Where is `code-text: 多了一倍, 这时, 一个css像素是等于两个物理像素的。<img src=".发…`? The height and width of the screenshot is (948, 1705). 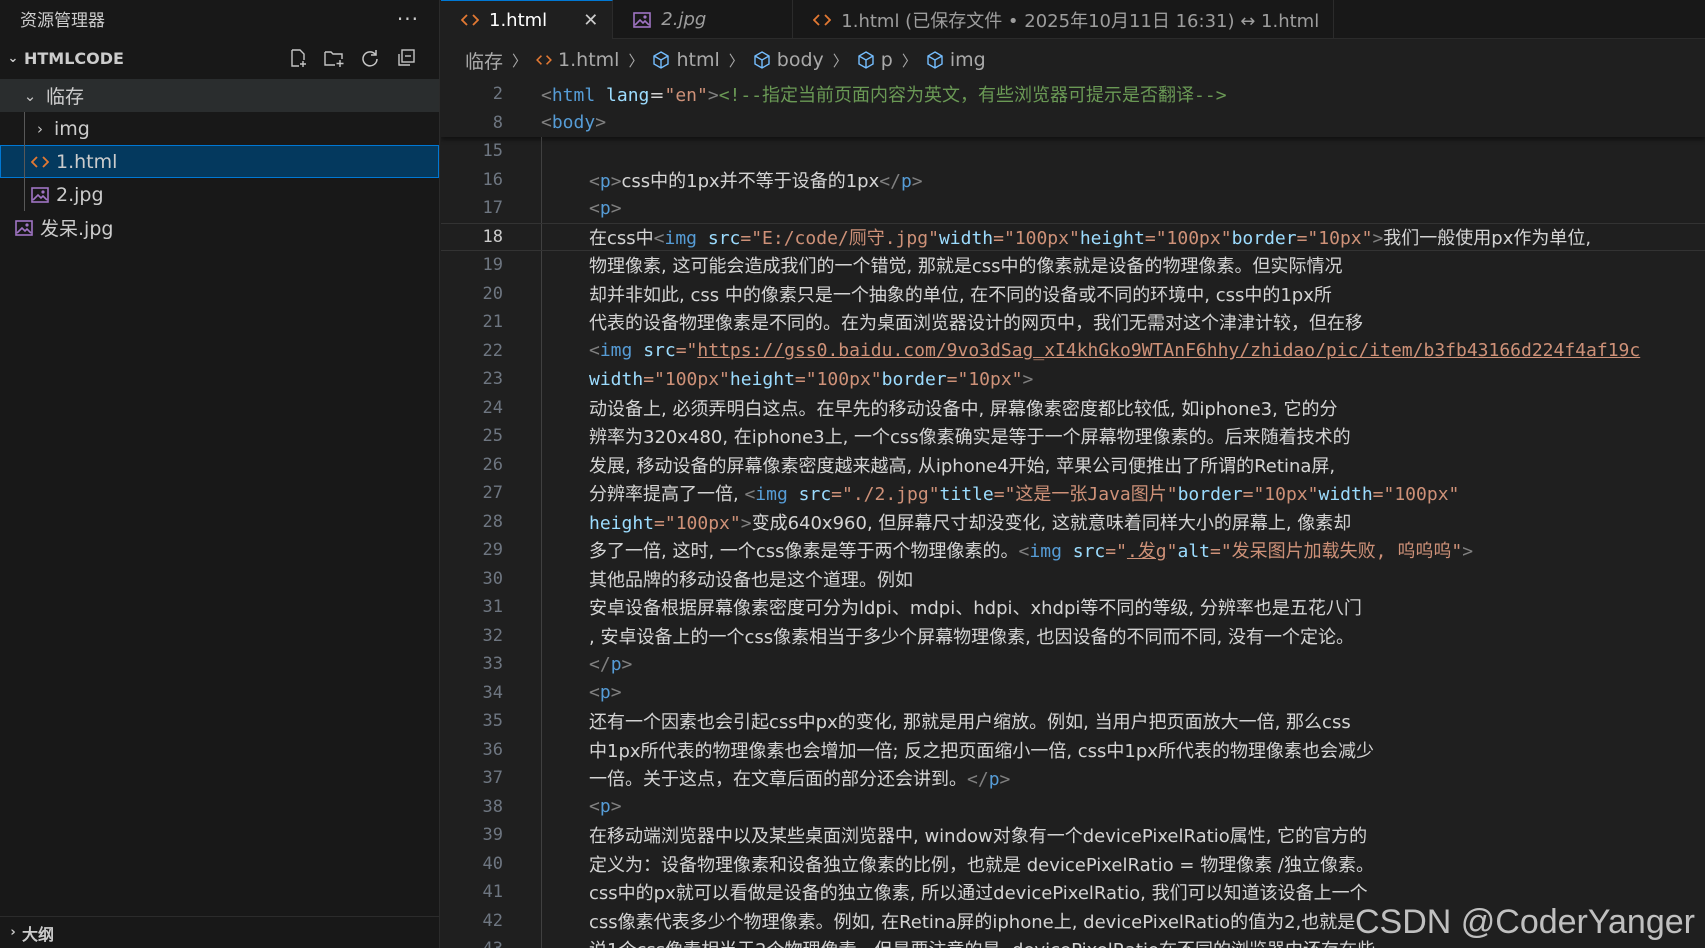
code-text: 多了一倍, 这时, 一个css像素是等于两个物理像素的。<img src=".发… is located at coordinates (1031, 552).